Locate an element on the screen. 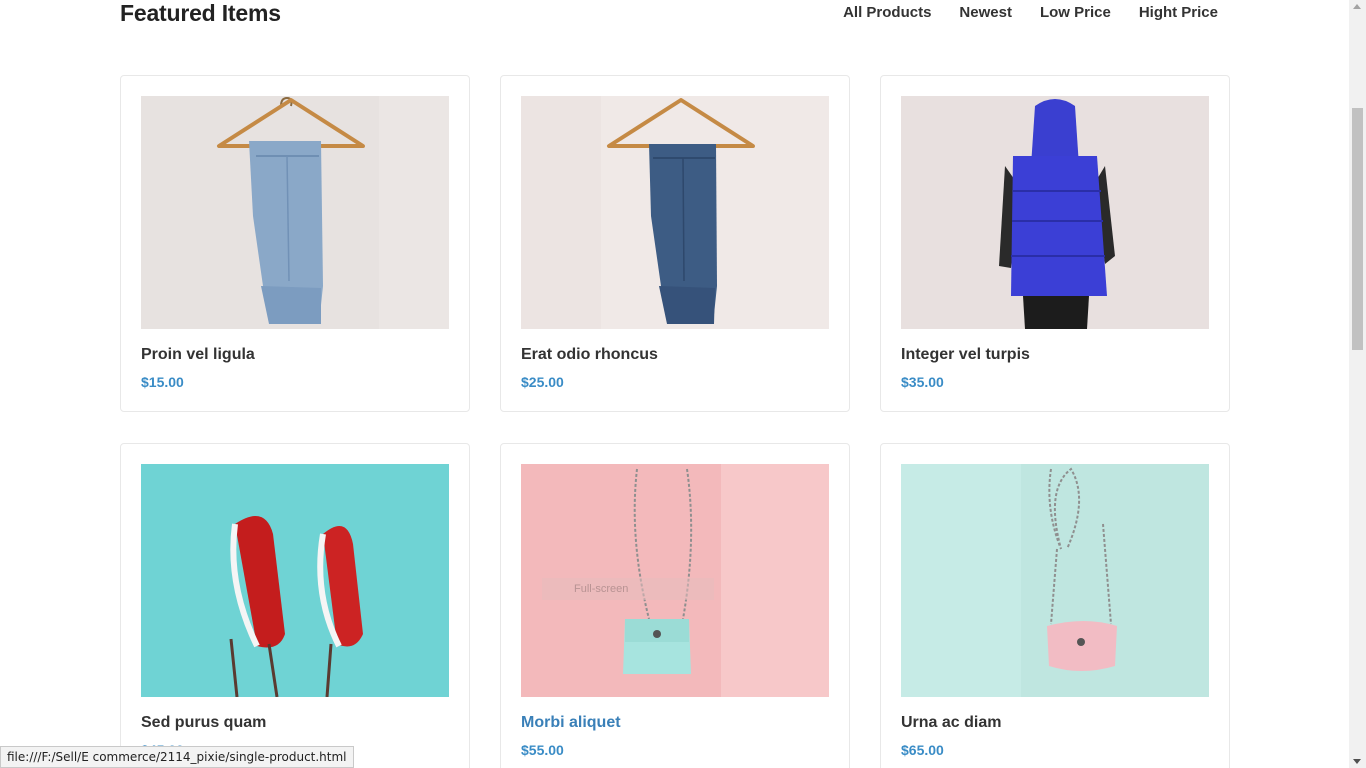 The height and width of the screenshot is (768, 1366). product-image-dark-jeans is located at coordinates (675, 212).